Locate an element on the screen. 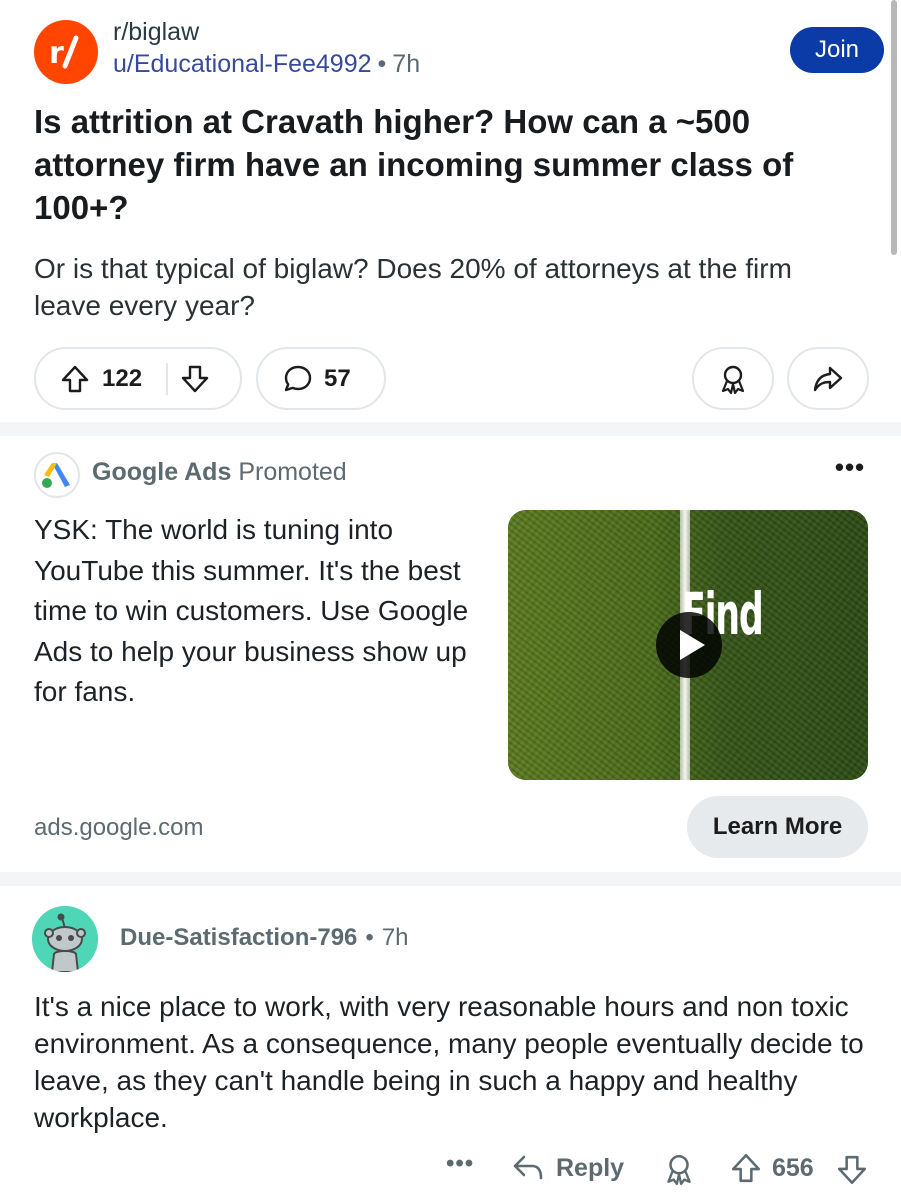  comment-username: Due-Satisfaction-796 is located at coordinates (238, 937).